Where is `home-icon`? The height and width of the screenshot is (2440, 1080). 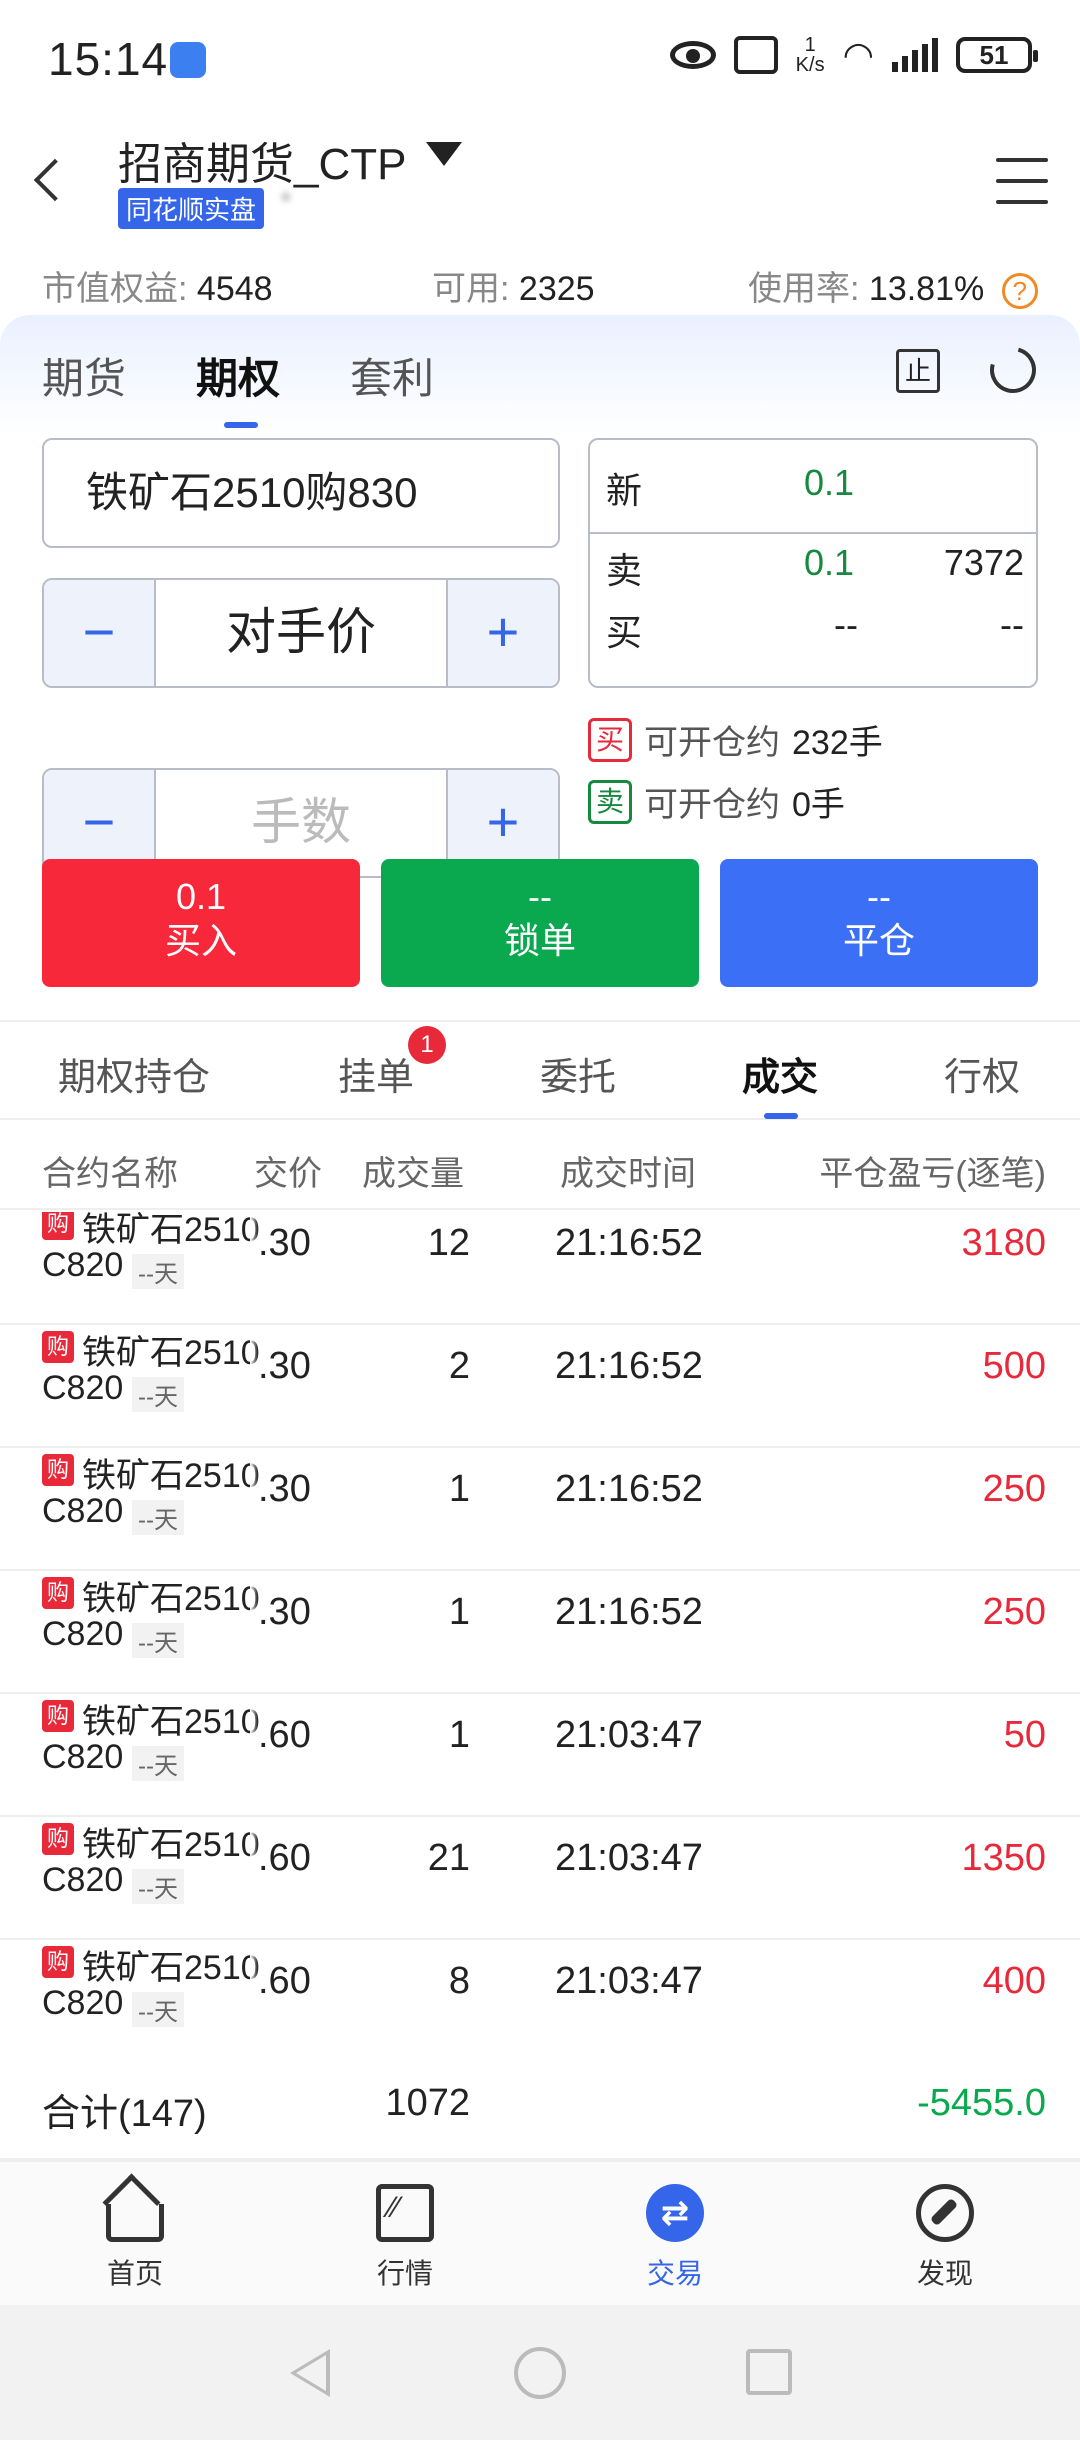 home-icon is located at coordinates (135, 2223).